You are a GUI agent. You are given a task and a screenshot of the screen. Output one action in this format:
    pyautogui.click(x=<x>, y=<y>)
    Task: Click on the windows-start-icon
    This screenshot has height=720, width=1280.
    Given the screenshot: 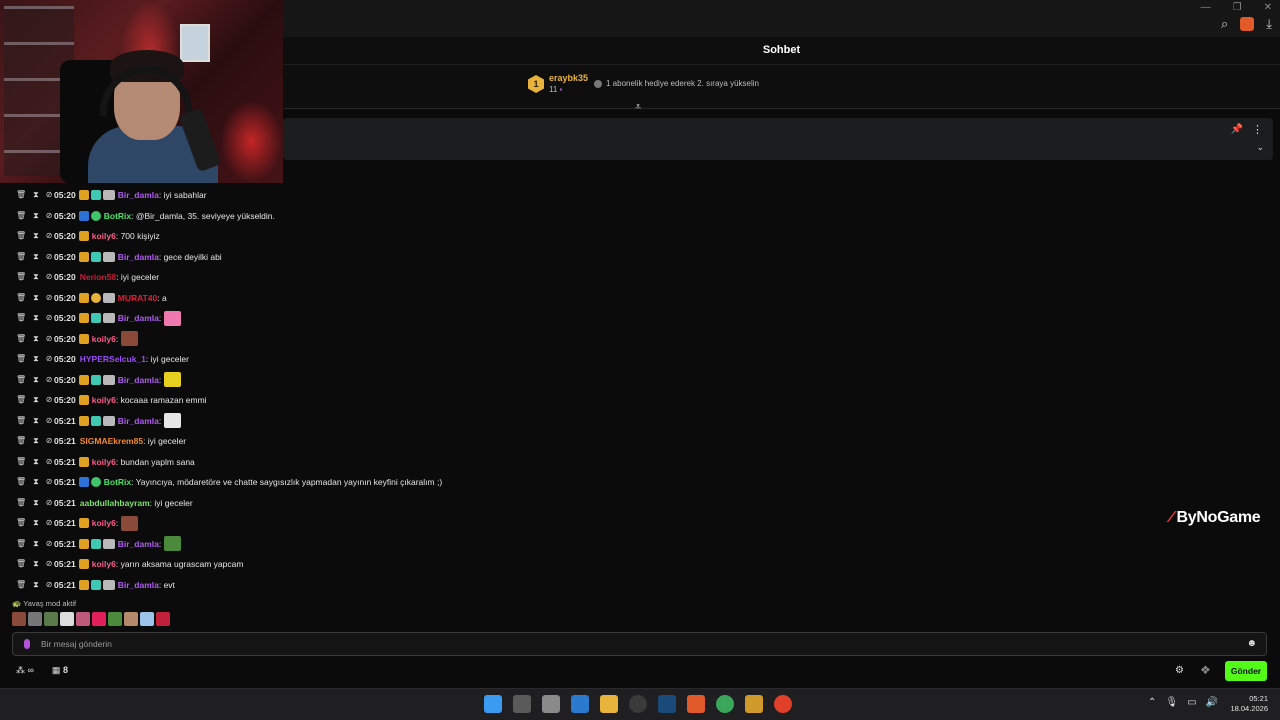 What is the action you would take?
    pyautogui.click(x=493, y=704)
    